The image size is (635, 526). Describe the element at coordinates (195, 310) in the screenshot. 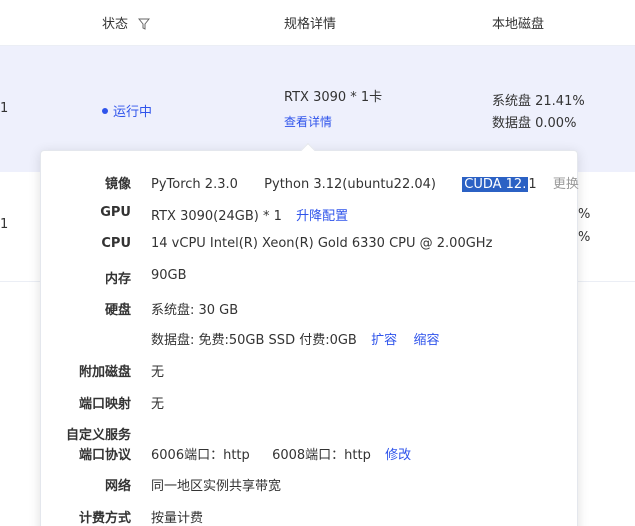

I see `system-disk-value: 系统盘: 30 GB` at that location.